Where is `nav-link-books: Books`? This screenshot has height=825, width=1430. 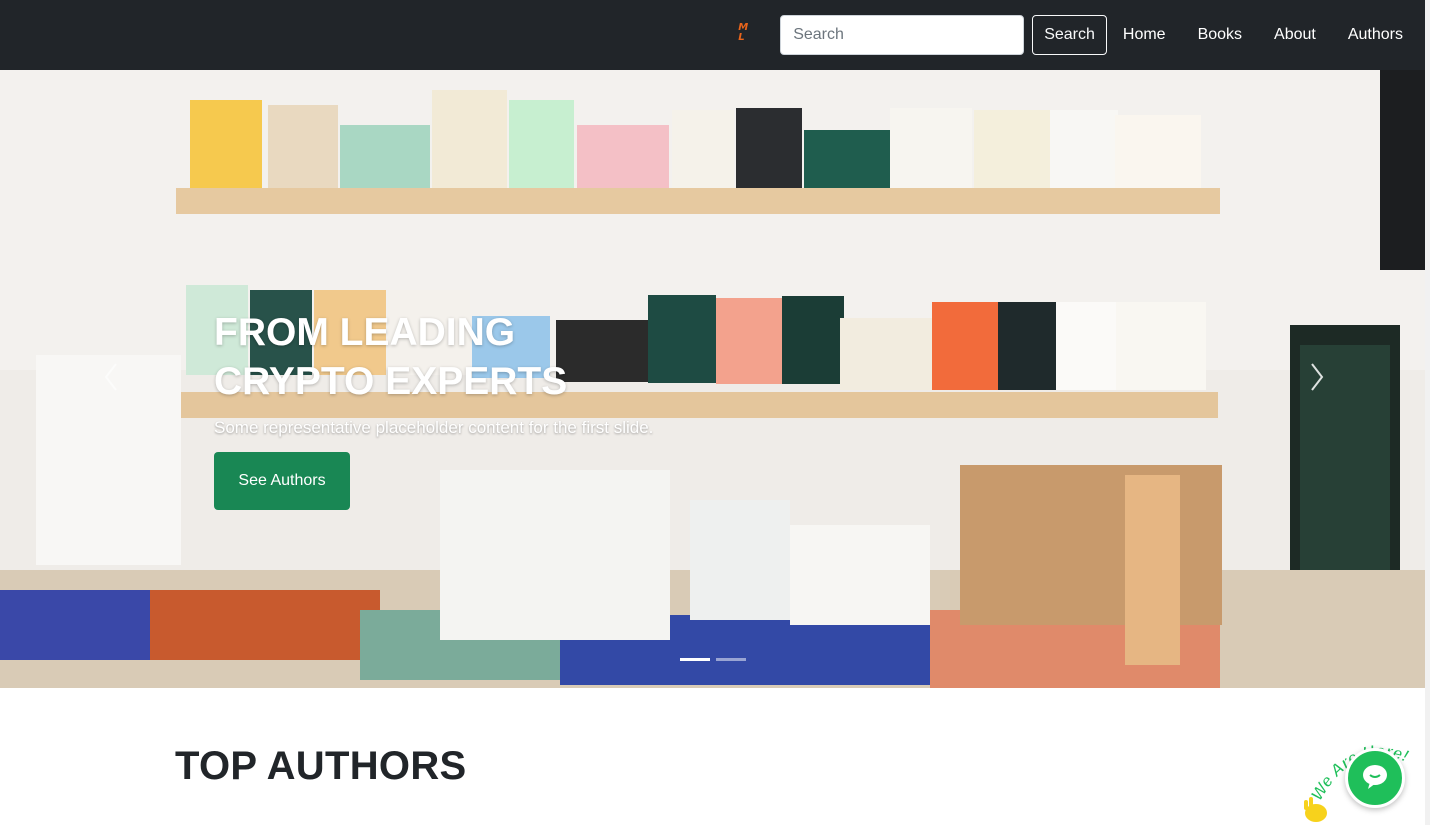
nav-link-books: Books is located at coordinates (1220, 35).